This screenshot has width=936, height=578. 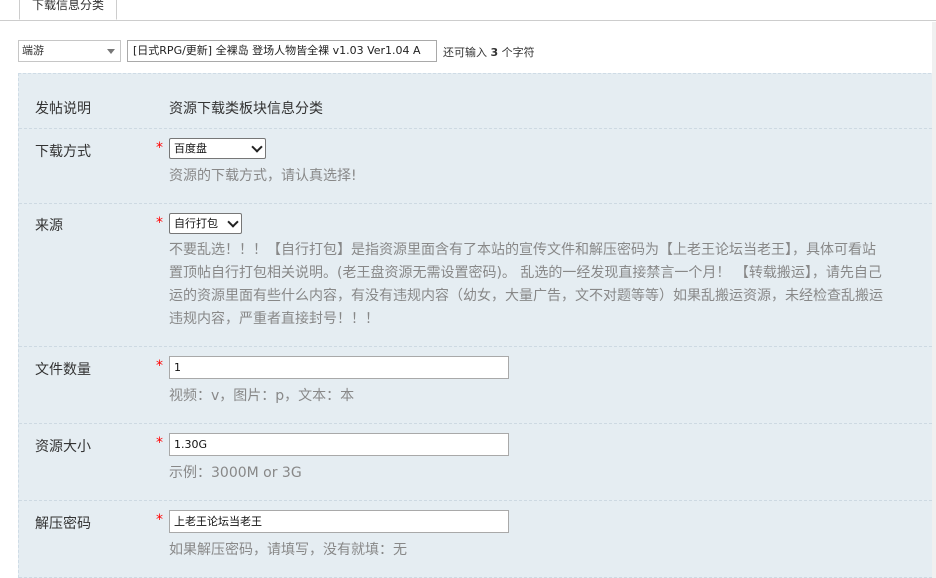 What do you see at coordinates (477, 385) in the screenshot?
I see `row-file-count: 文件数量 * 1 视频：v，图片：p，文本：本` at bounding box center [477, 385].